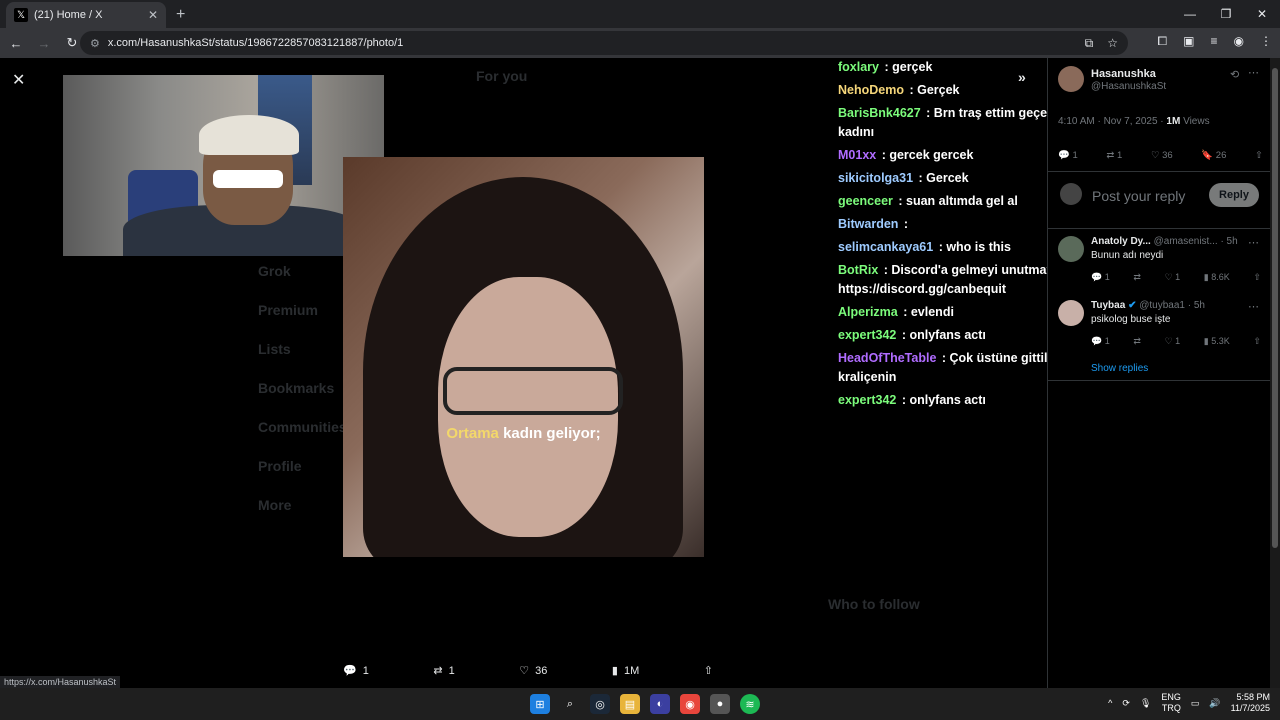 This screenshot has width=1280, height=720. I want to click on background-nav-more: More, so click(275, 505).